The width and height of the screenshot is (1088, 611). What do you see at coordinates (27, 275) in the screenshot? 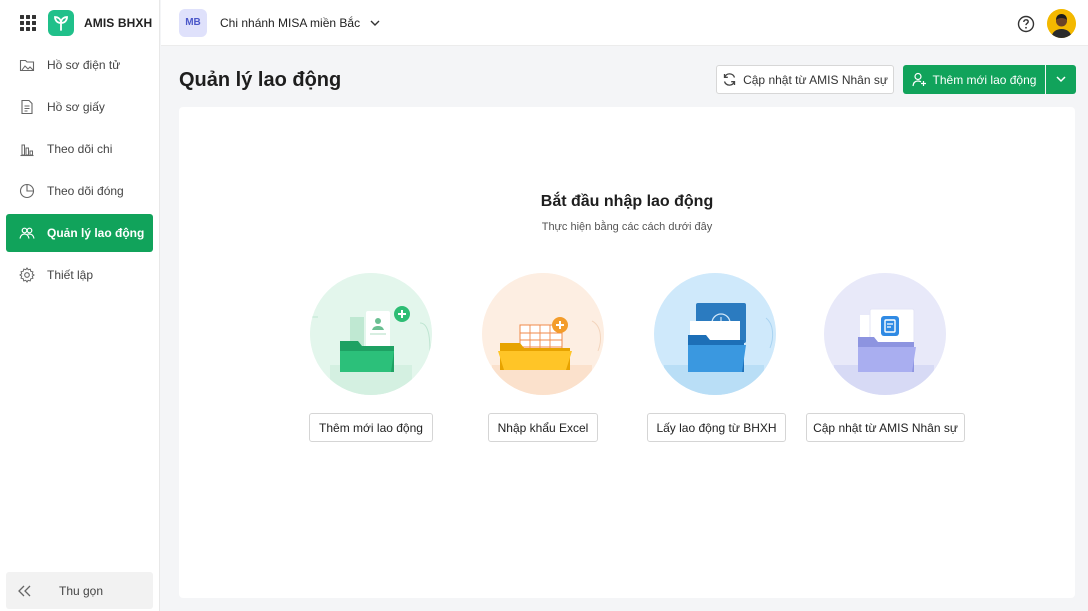
I see `gear-icon` at bounding box center [27, 275].